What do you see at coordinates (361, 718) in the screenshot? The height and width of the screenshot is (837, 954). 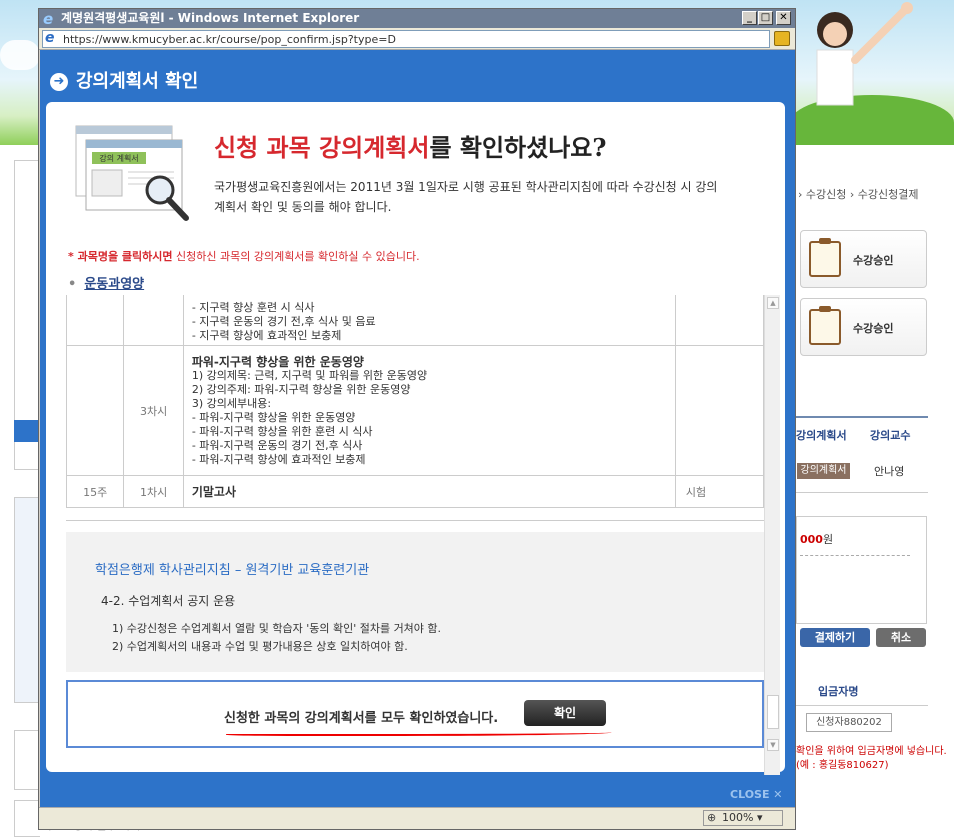 I see `confirm-text: 신청한 과목의 강의계획서를 모두 확인하였습니다.` at bounding box center [361, 718].